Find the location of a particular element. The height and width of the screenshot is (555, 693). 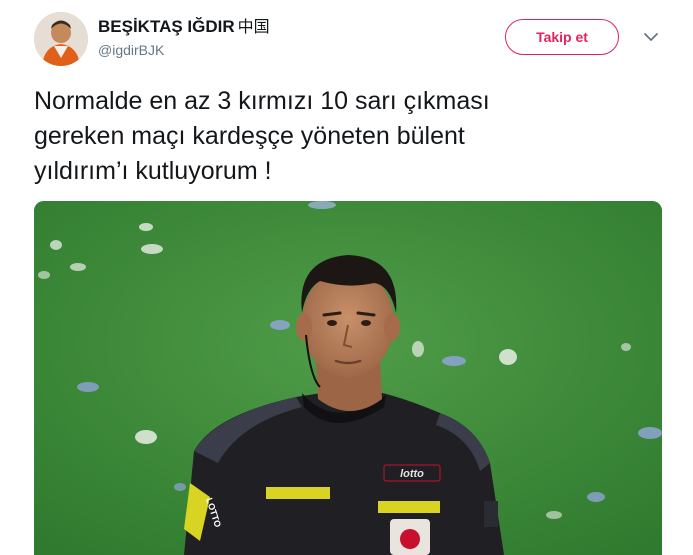

avatar is located at coordinates (61, 39).